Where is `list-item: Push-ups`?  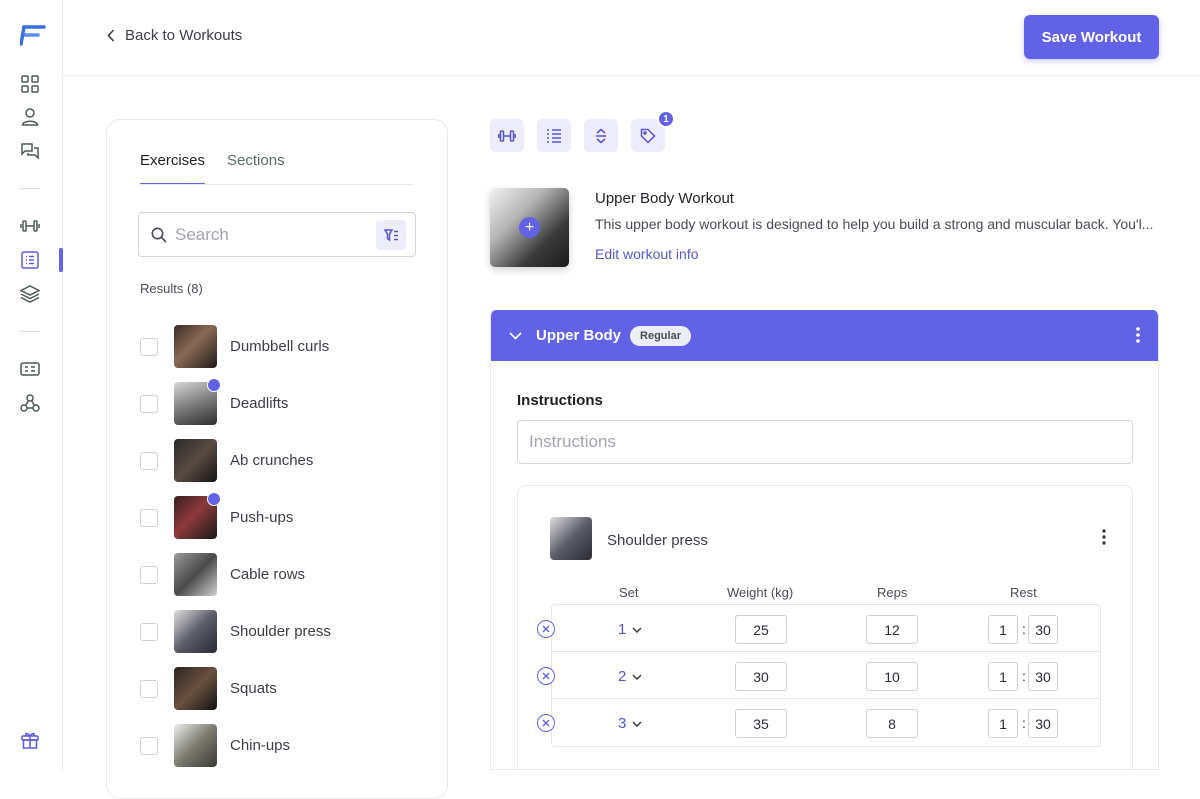 list-item: Push-ups is located at coordinates (235, 517).